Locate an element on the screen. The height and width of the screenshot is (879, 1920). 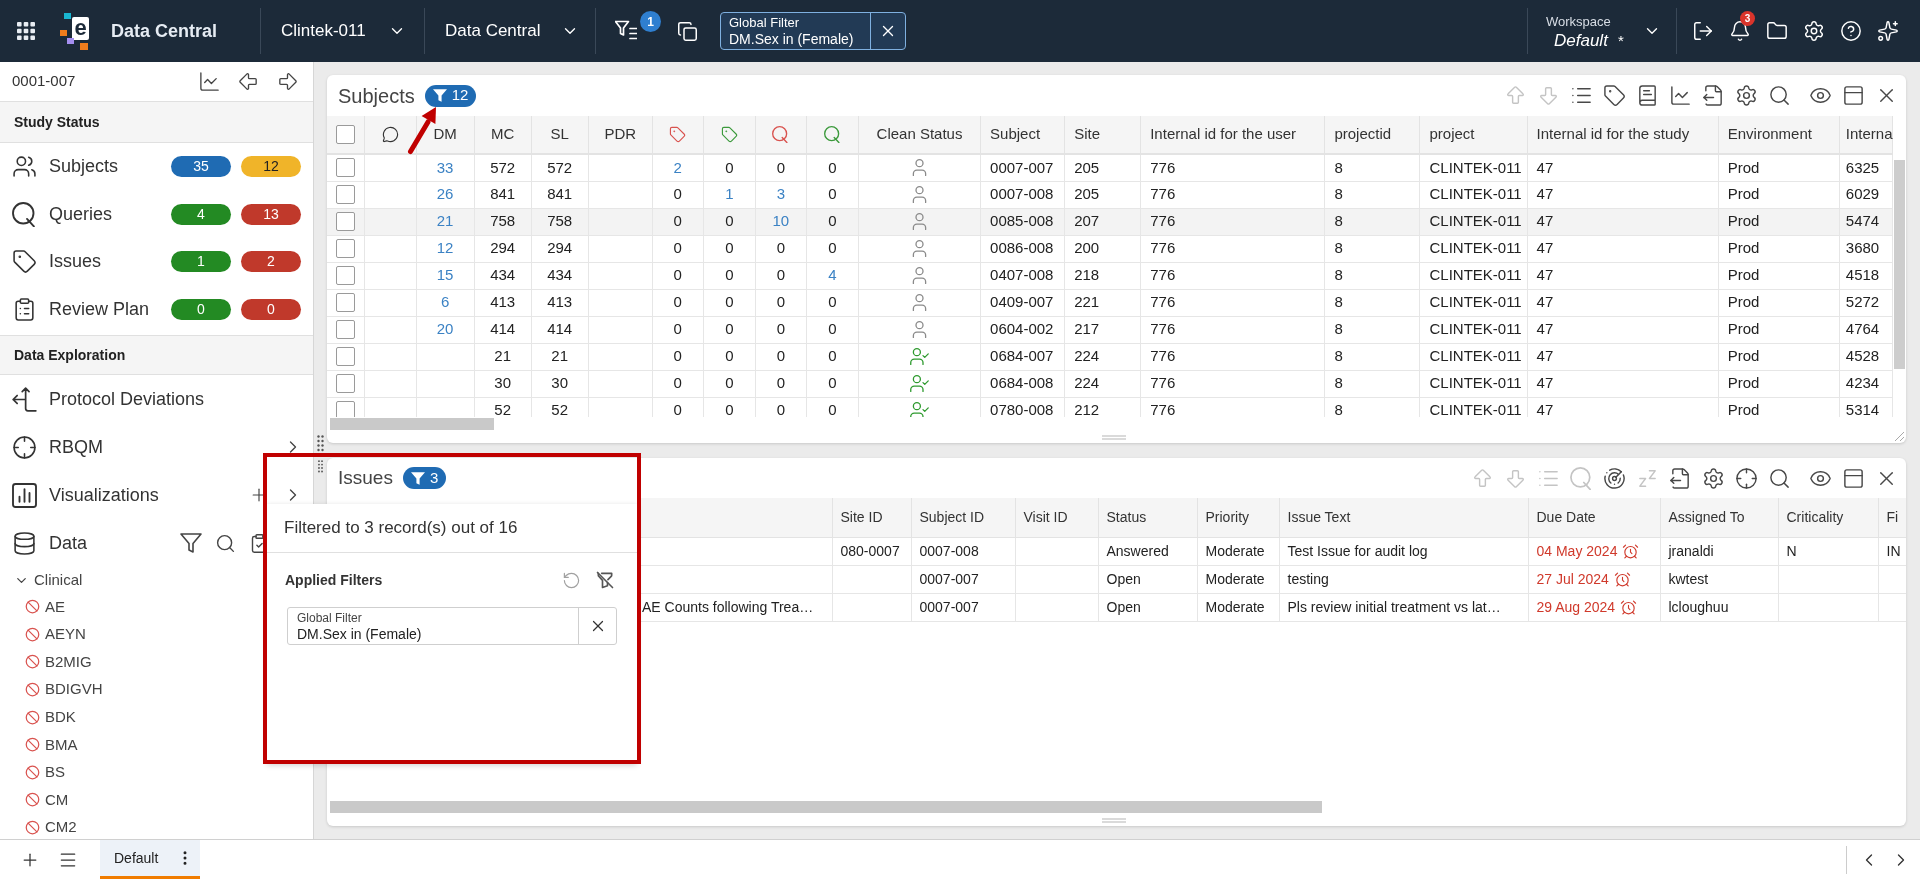
arrow-right-icon is located at coordinates (287, 81).